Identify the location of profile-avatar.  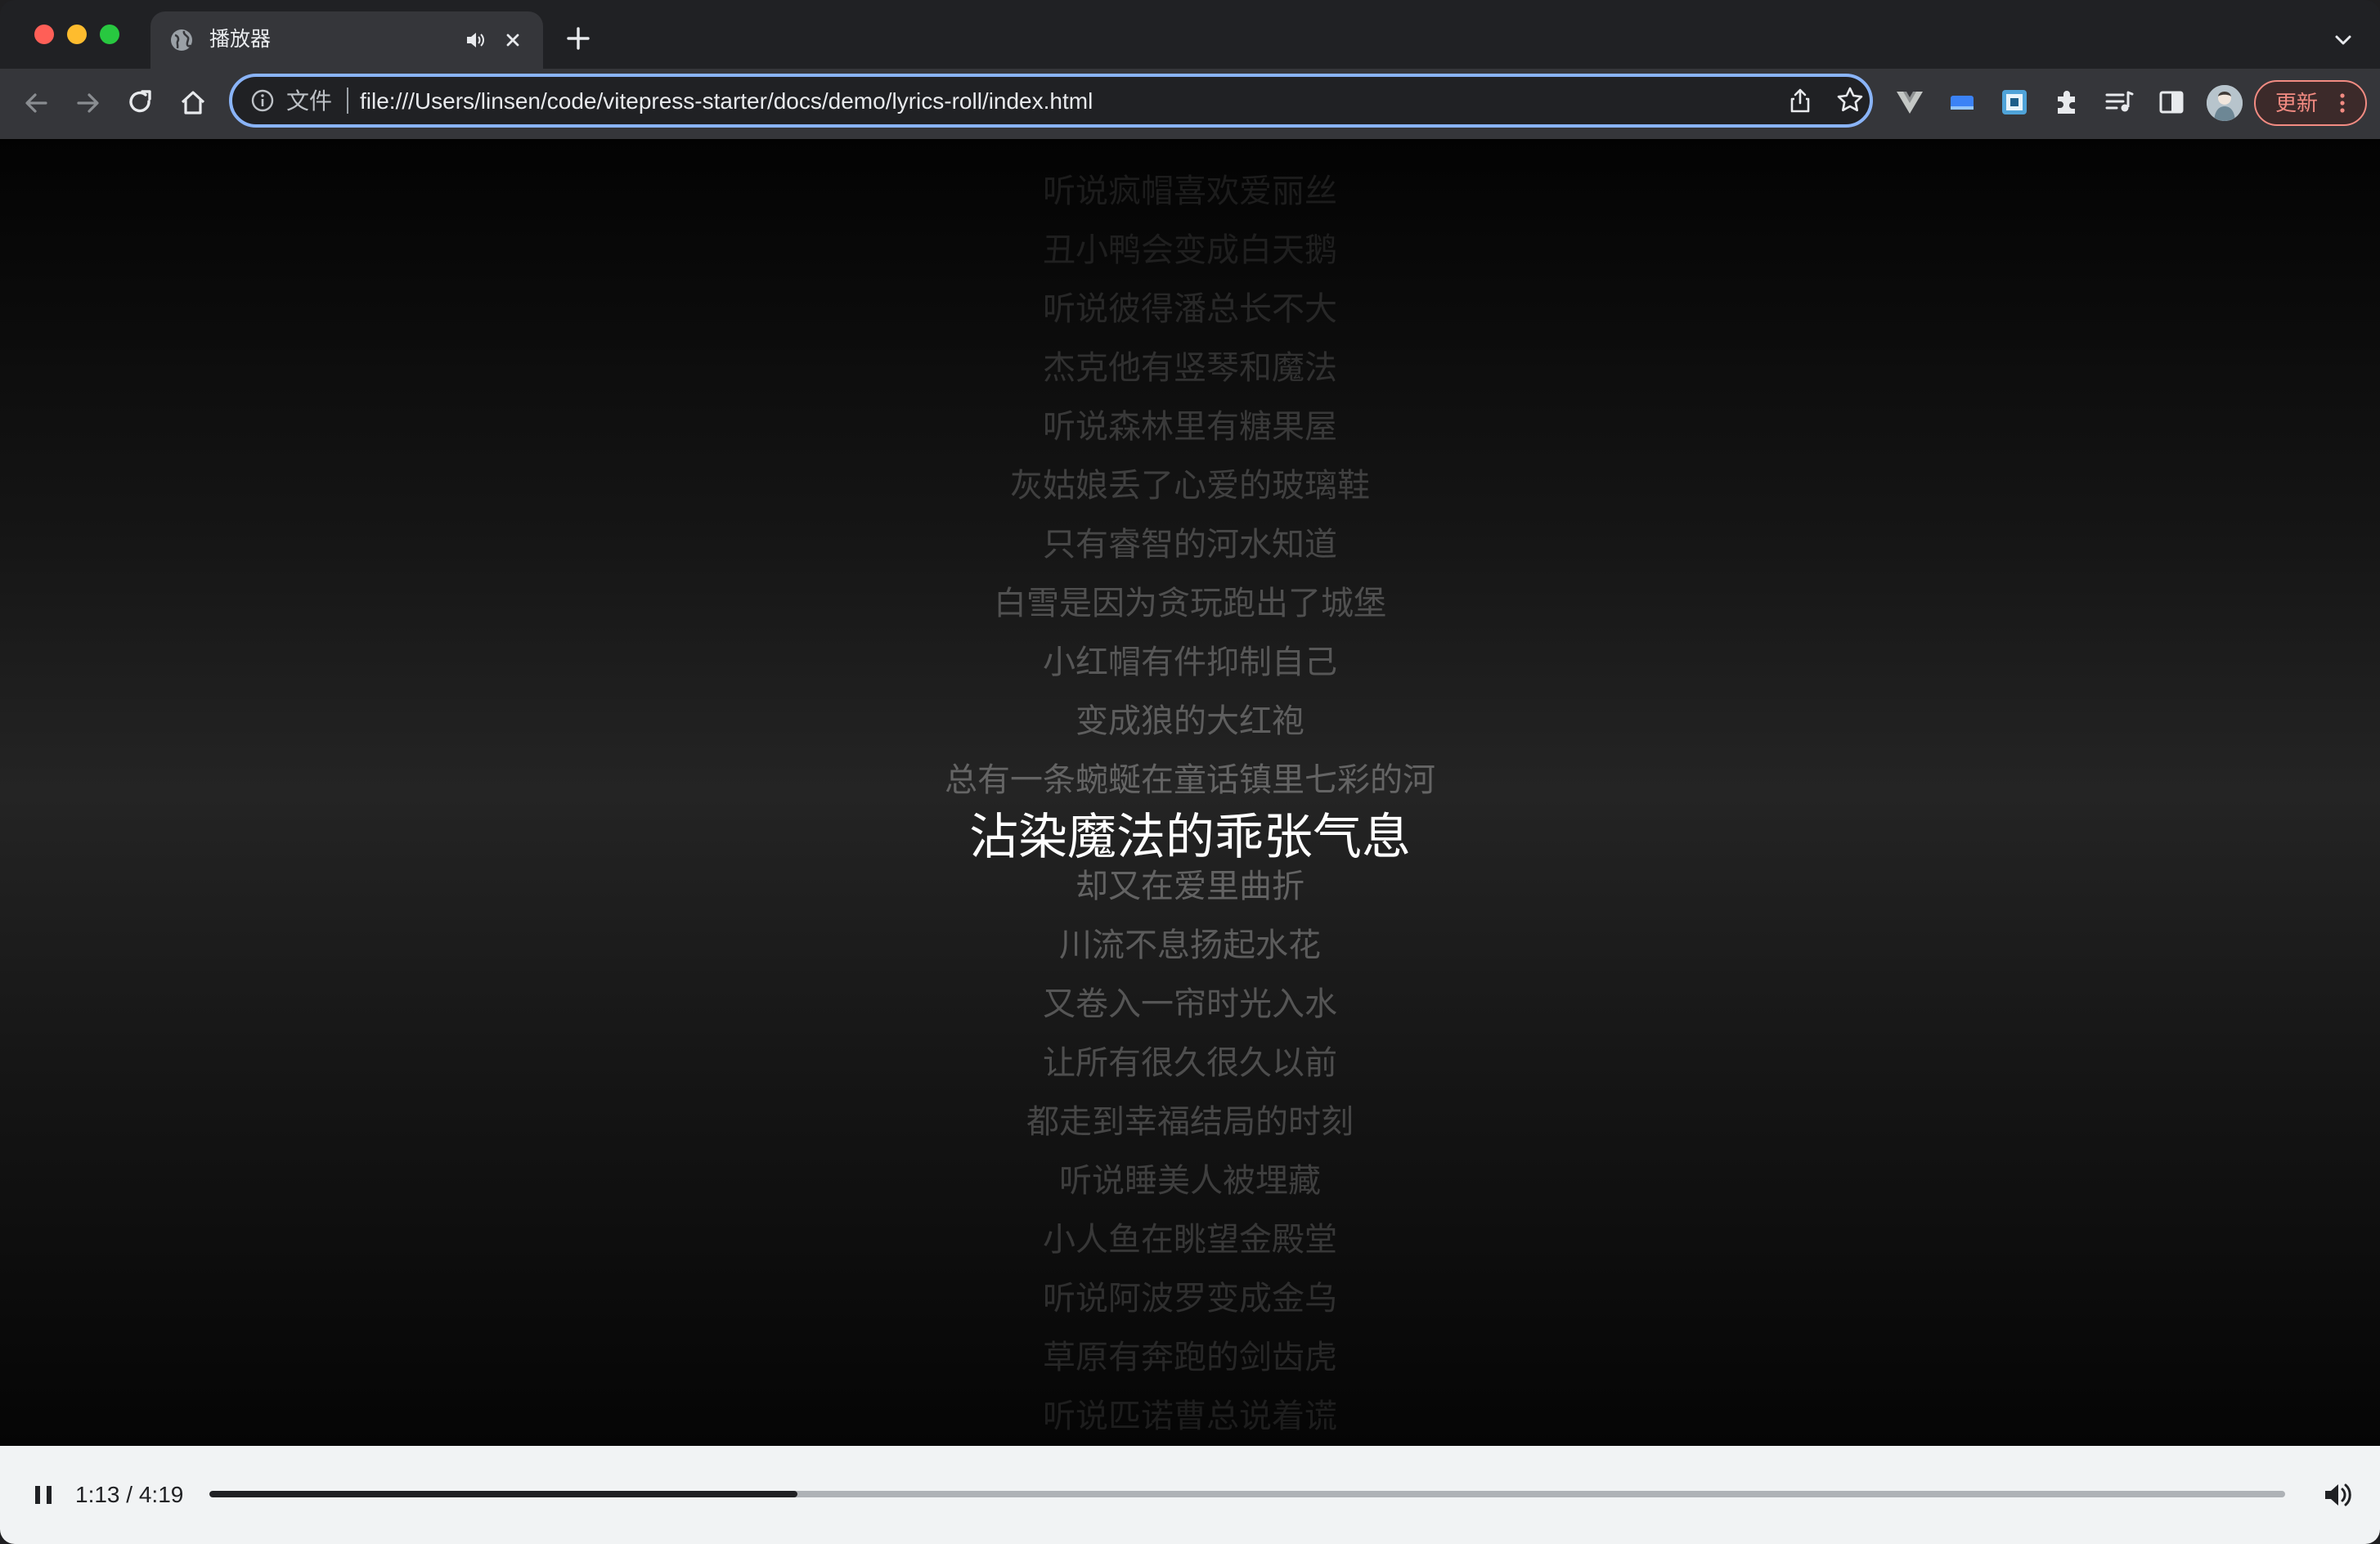
(2225, 103).